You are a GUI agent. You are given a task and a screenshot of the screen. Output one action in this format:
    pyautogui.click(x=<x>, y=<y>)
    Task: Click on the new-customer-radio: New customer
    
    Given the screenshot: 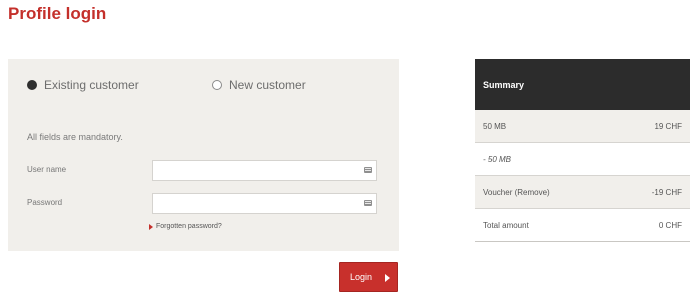 What is the action you would take?
    pyautogui.click(x=259, y=85)
    